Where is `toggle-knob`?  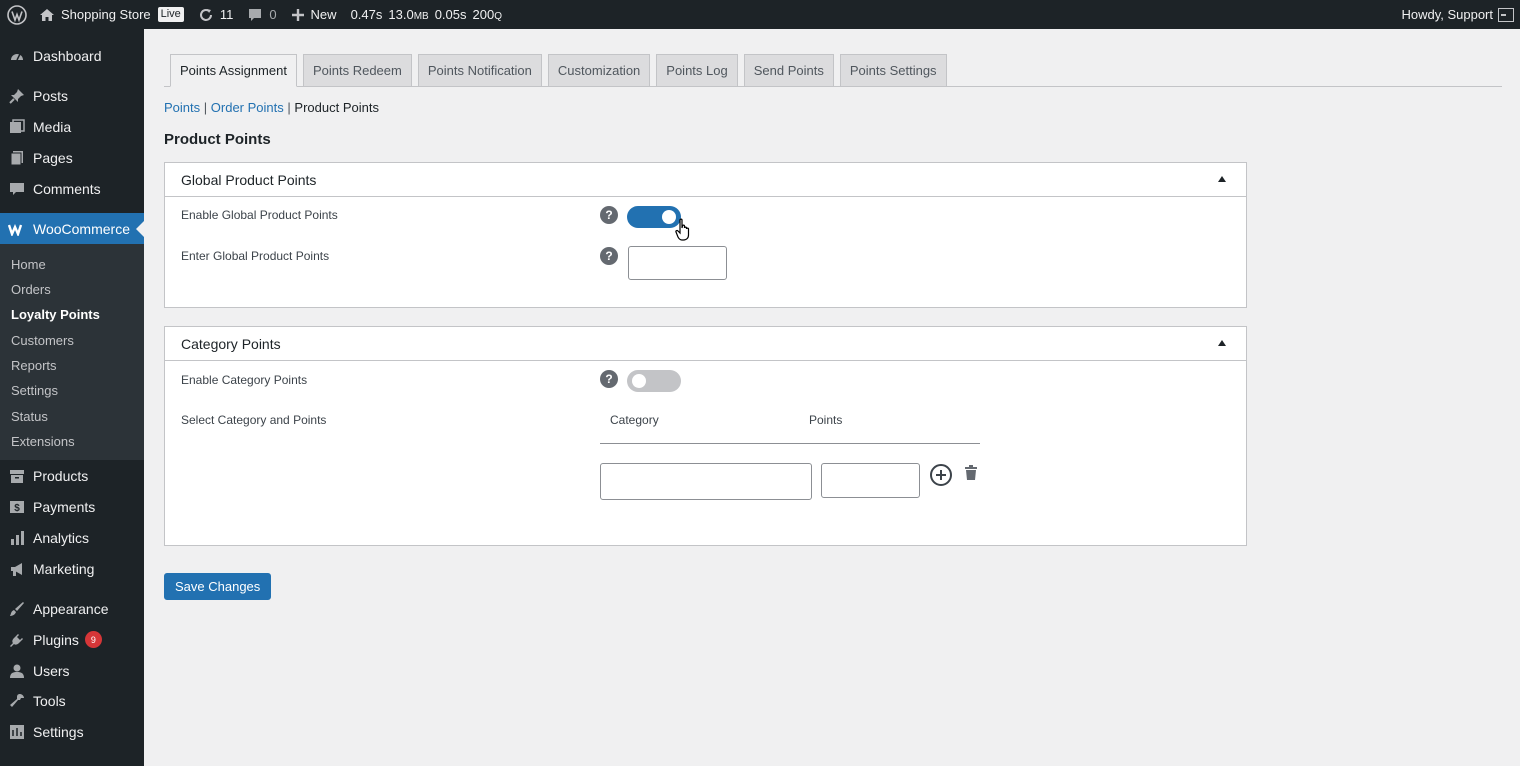 toggle-knob is located at coordinates (639, 381).